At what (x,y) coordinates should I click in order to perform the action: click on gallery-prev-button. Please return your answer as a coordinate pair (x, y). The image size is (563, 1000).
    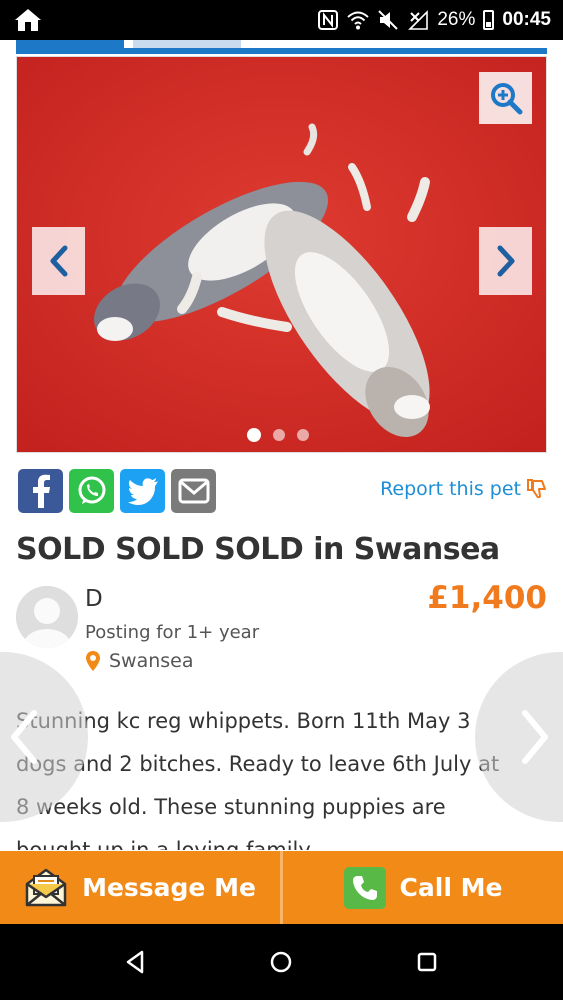
    Looking at the image, I should click on (58, 261).